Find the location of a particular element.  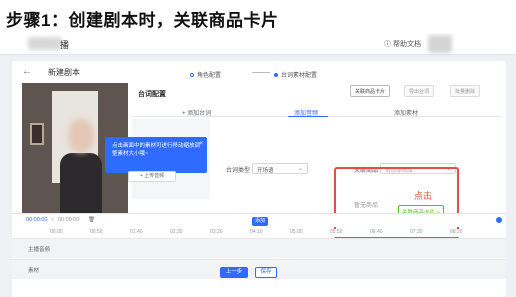

trash-icon: 🗑 is located at coordinates (91, 220).